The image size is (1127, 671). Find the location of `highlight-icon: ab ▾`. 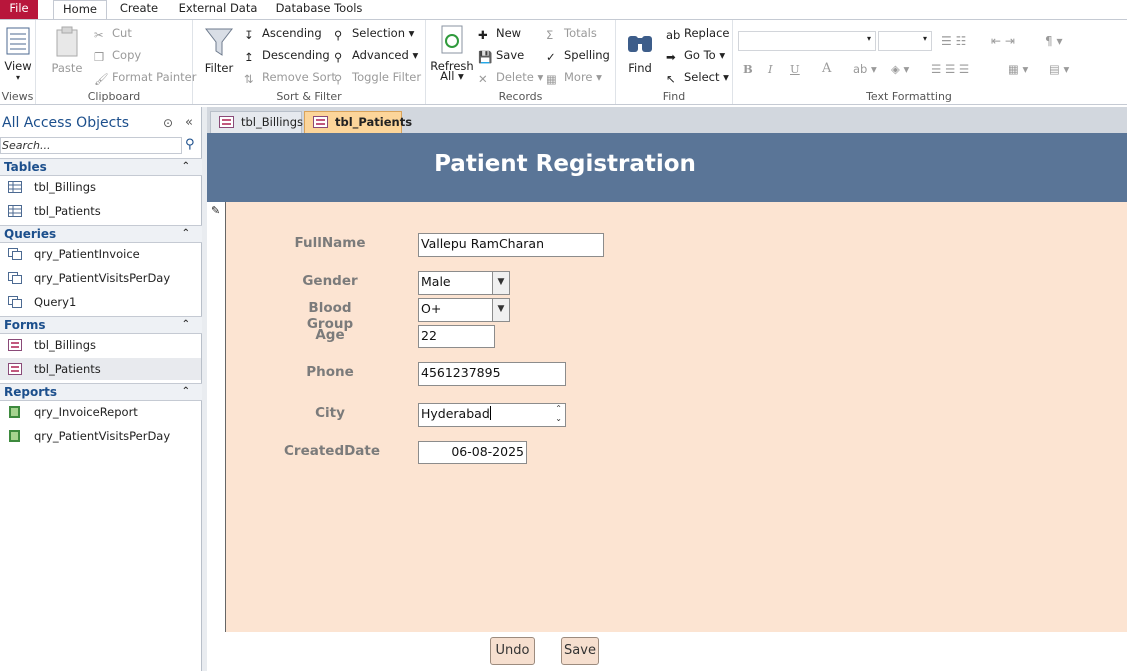

highlight-icon: ab ▾ is located at coordinates (865, 69).